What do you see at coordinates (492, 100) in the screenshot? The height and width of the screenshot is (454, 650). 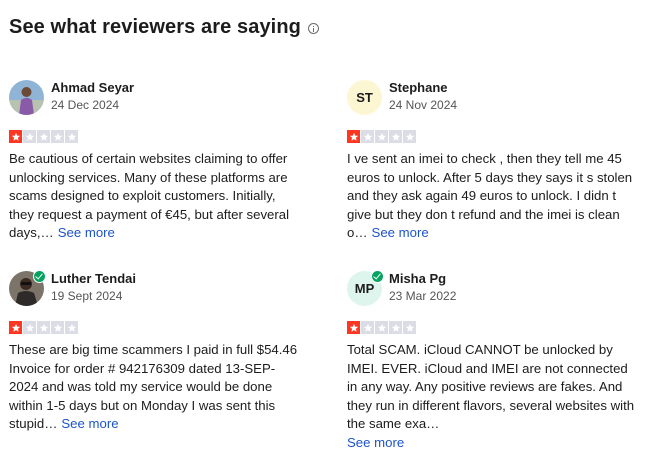 I see `reviewer-info: ST Stephane 24 Nov 2024` at bounding box center [492, 100].